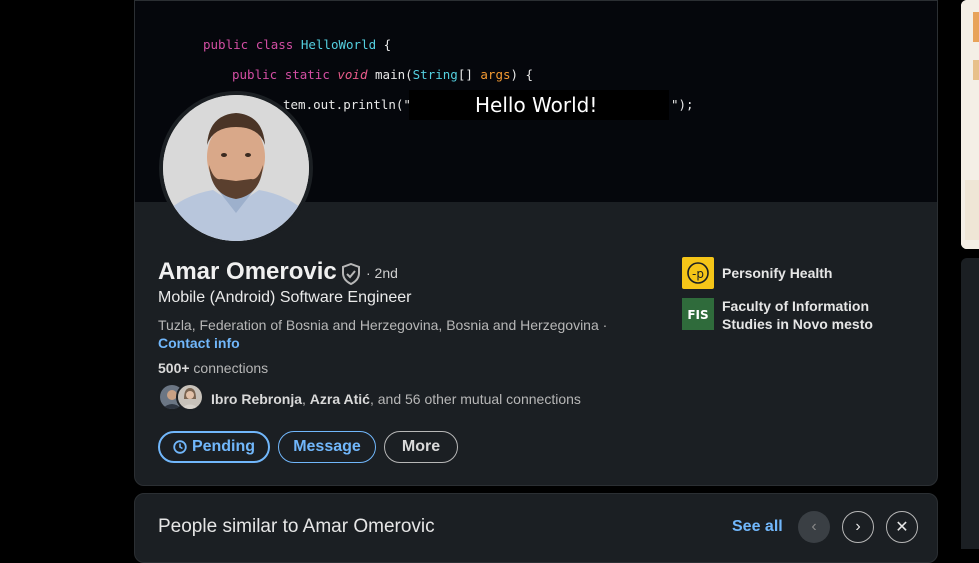  What do you see at coordinates (285, 297) in the screenshot?
I see `profile-headline: Mobile (Android) Software Engineer` at bounding box center [285, 297].